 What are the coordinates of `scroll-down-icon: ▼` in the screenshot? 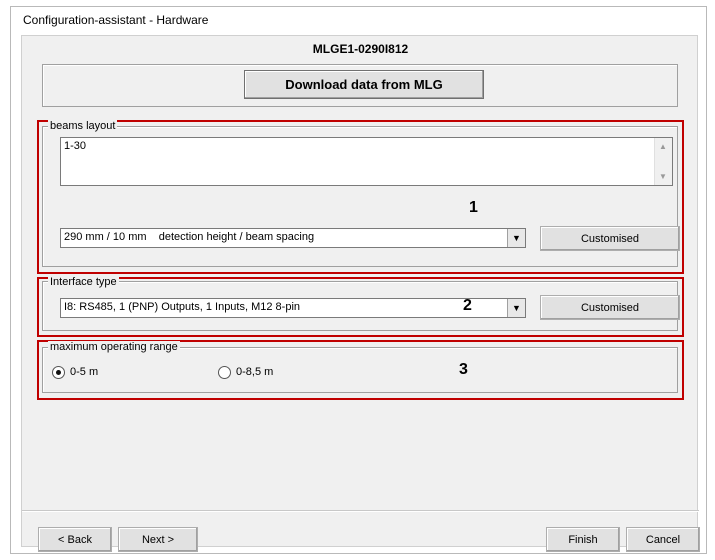 It's located at (663, 176).